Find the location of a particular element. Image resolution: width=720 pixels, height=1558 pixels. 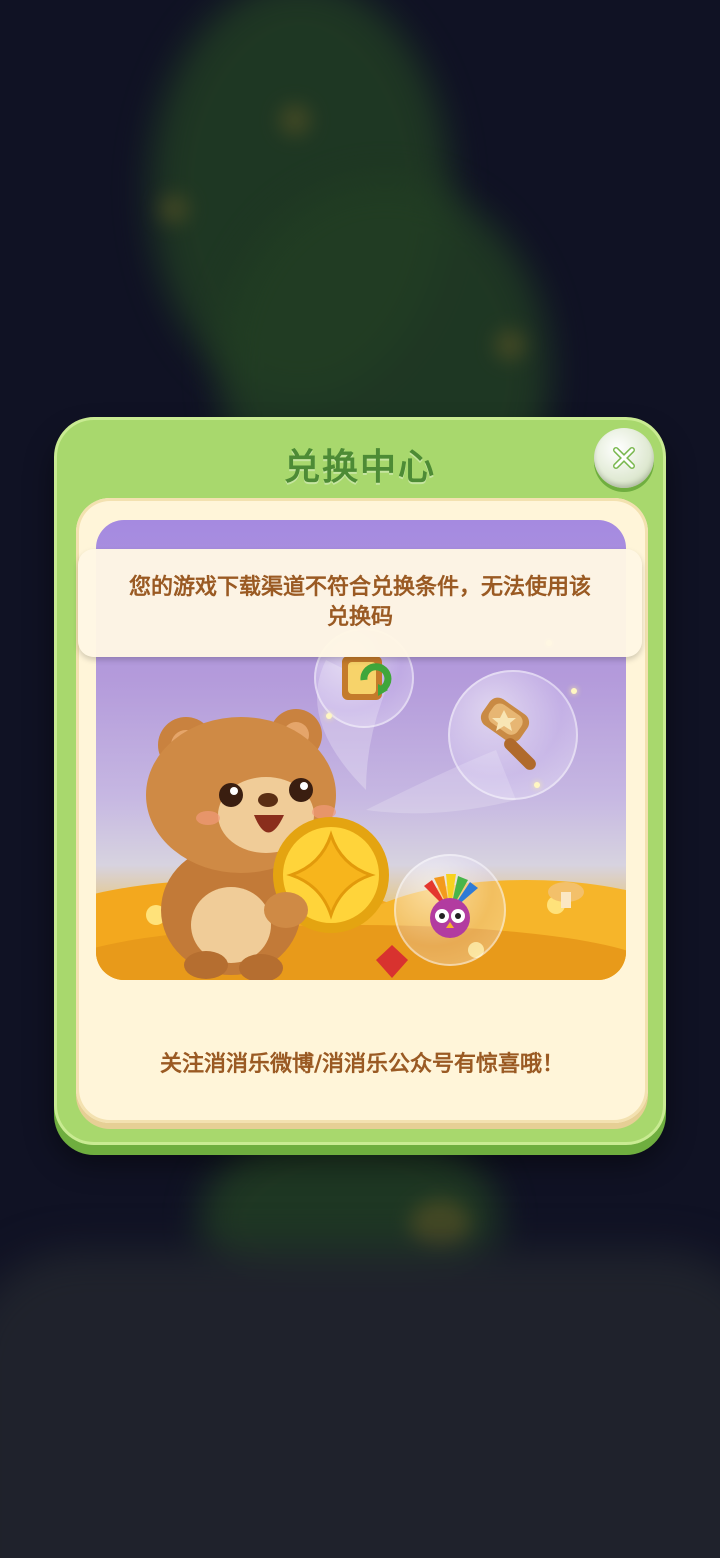

close-icon is located at coordinates (624, 458).